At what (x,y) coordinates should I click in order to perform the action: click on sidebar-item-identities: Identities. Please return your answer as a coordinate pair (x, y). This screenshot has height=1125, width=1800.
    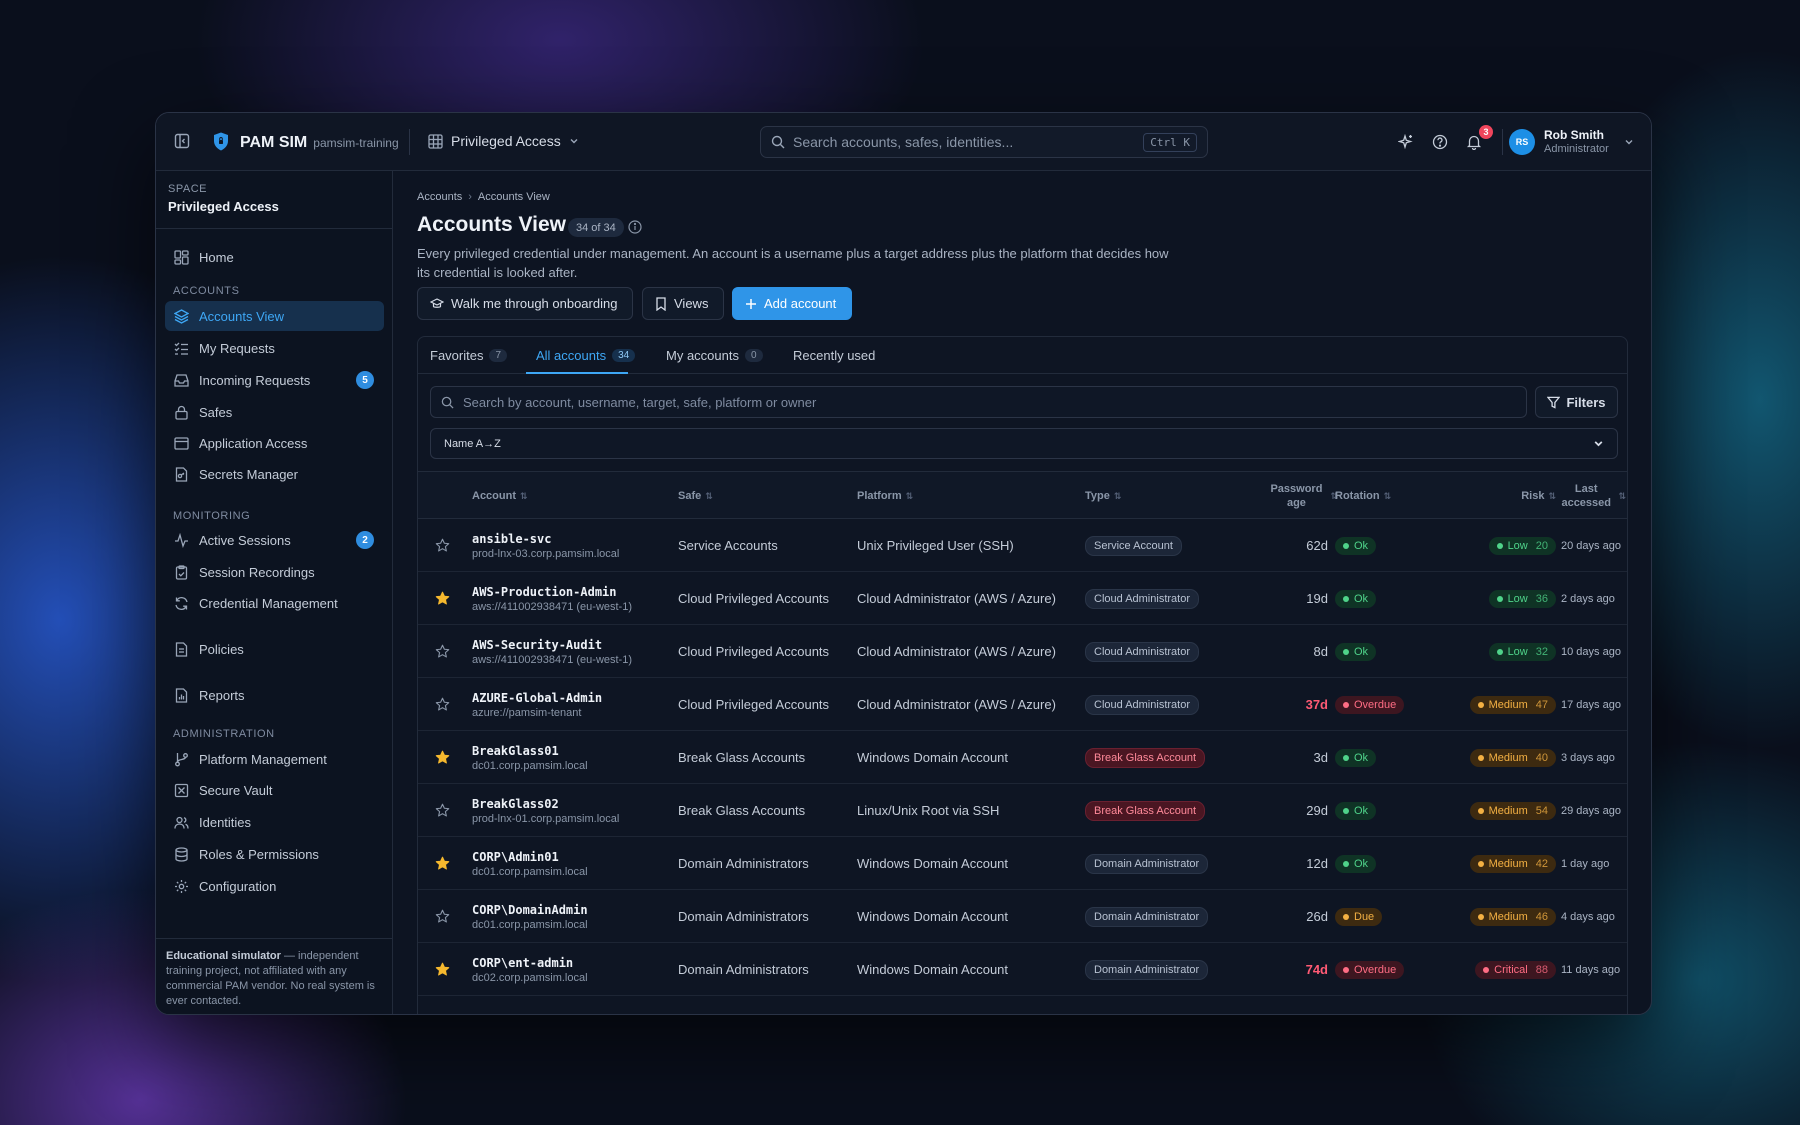
    Looking at the image, I should click on (274, 822).